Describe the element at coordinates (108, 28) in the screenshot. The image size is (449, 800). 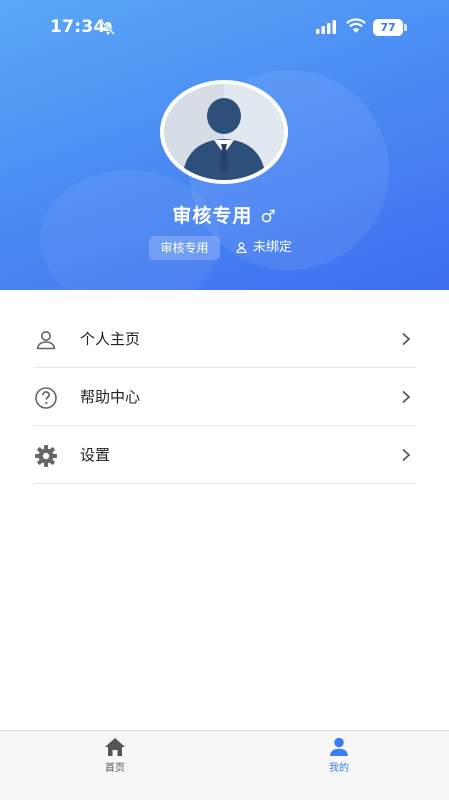
I see `bell-slash-icon` at that location.